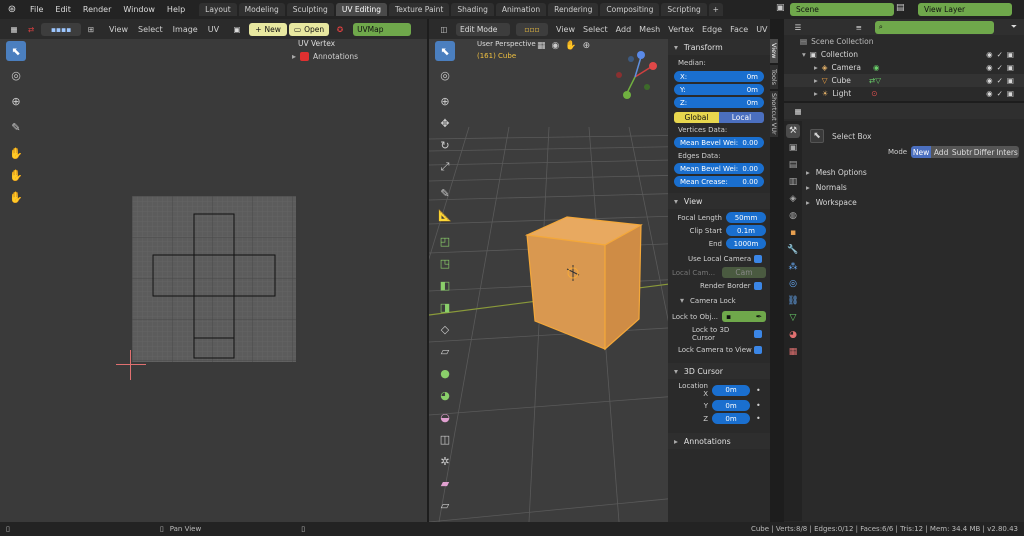 The height and width of the screenshot is (536, 1024). I want to click on viewport-editor-type-icon: ◫, so click(444, 29).